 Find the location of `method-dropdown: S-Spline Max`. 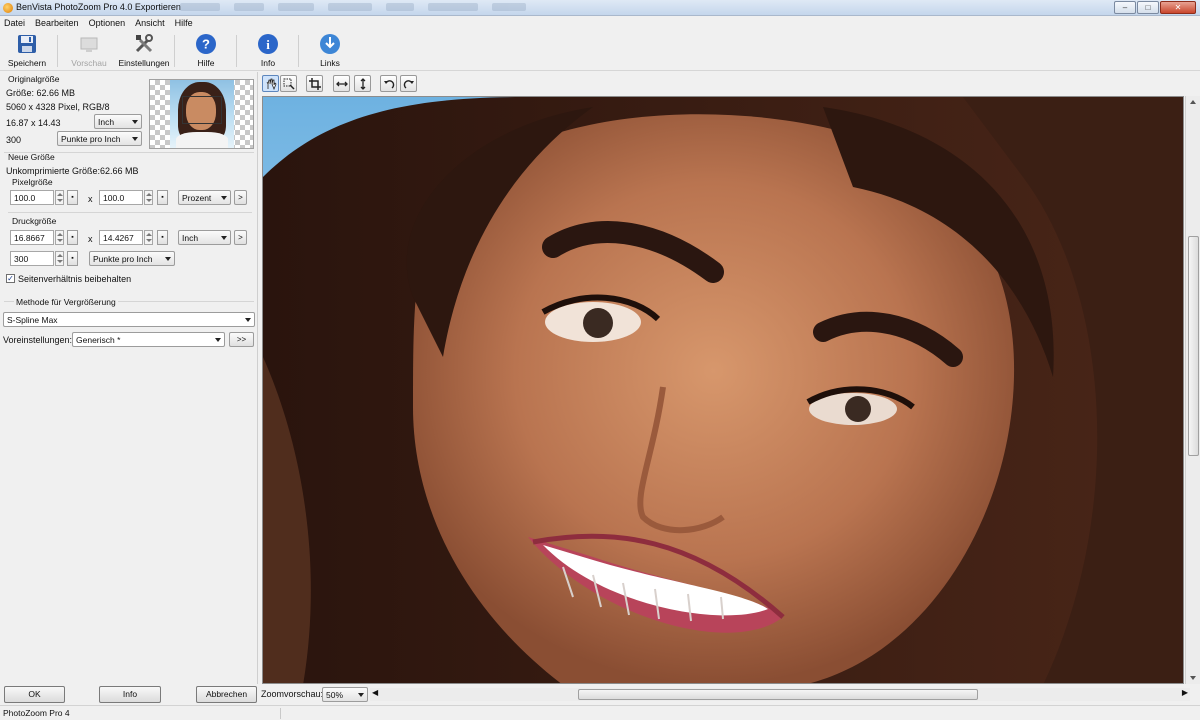

method-dropdown: S-Spline Max is located at coordinates (129, 319).